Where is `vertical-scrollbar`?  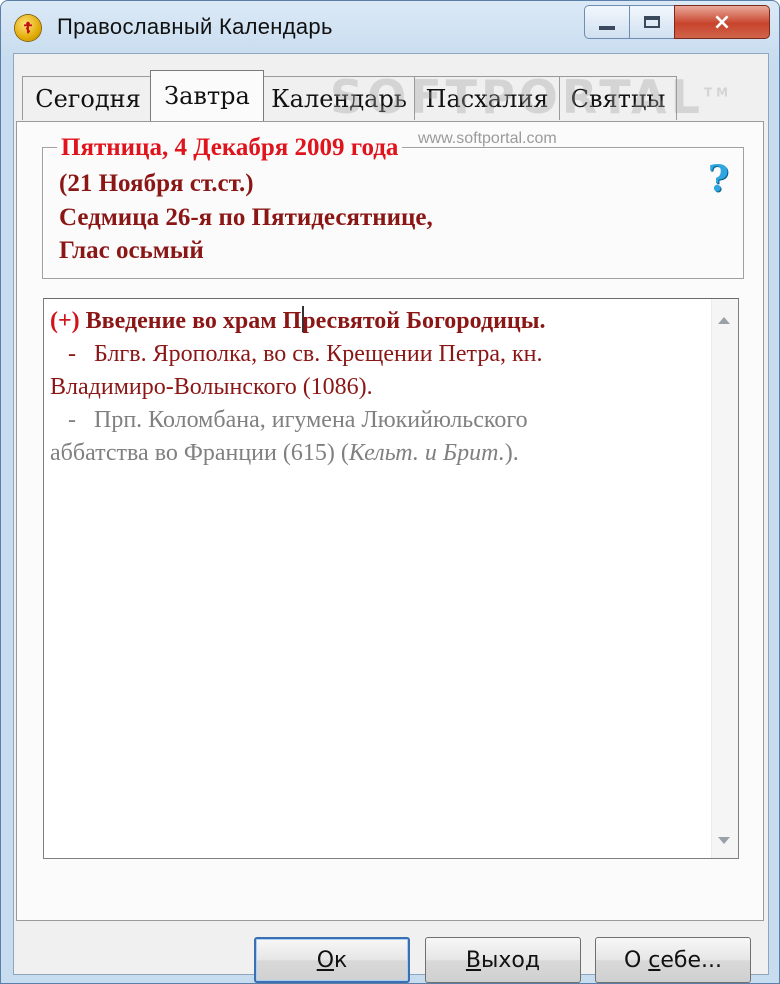 vertical-scrollbar is located at coordinates (724, 578).